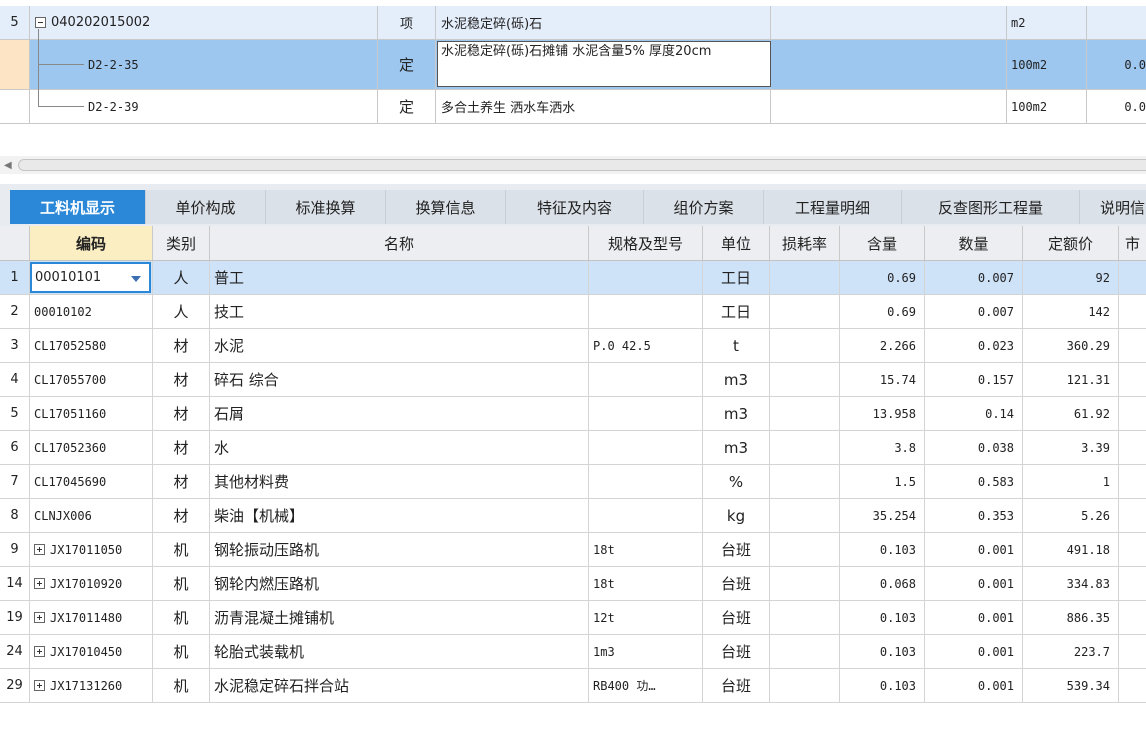 This screenshot has height=747, width=1146. I want to click on table-row: 1 00010101 人普工 工日 0.69 0.007 92, so click(573, 278).